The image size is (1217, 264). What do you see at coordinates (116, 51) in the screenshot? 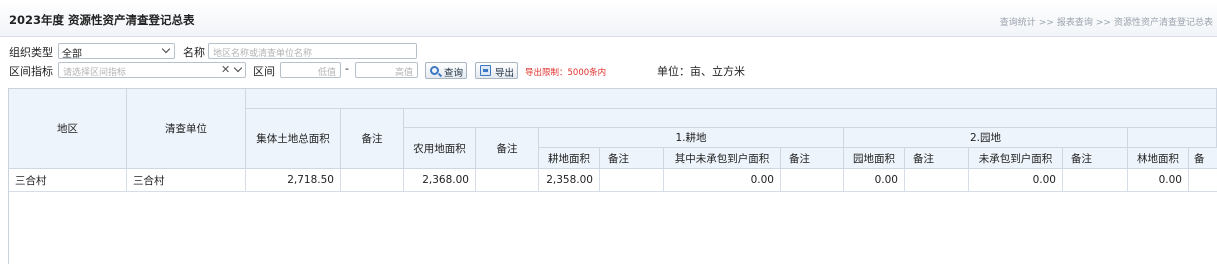
I see `org-type-select: 全部` at bounding box center [116, 51].